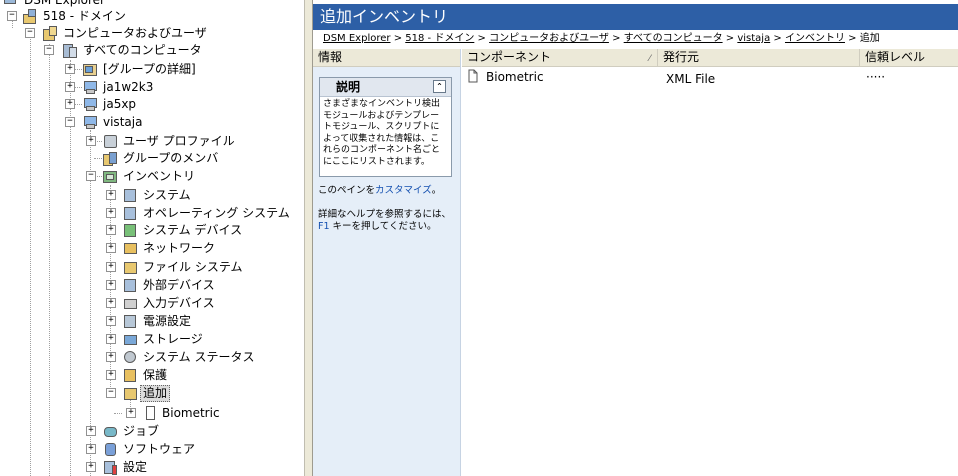  Describe the element at coordinates (515, 77) in the screenshot. I see `cell-component: Biometric` at that location.